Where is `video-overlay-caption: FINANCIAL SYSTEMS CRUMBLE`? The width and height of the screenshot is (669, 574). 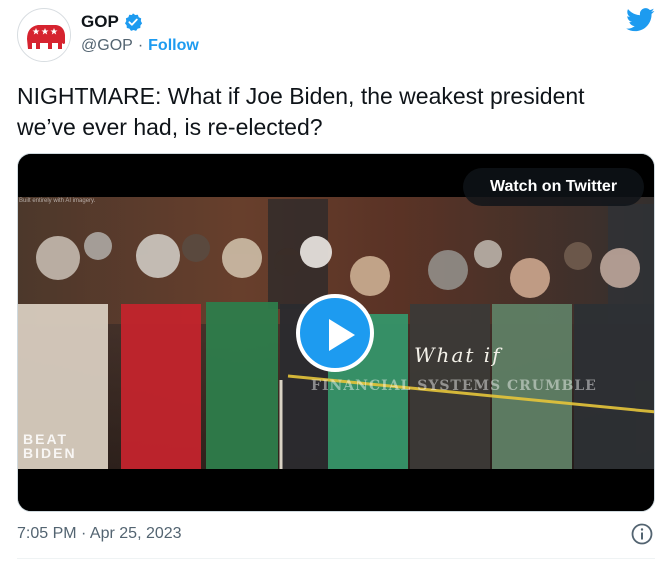 video-overlay-caption: FINANCIAL SYSTEMS CRUMBLE is located at coordinates (454, 386).